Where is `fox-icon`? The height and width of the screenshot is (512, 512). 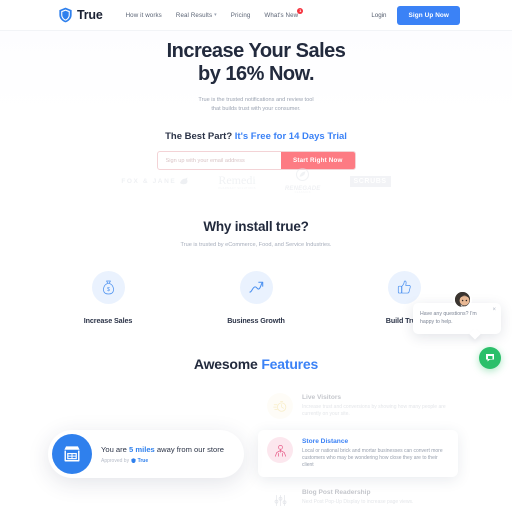
fox-icon is located at coordinates (184, 181).